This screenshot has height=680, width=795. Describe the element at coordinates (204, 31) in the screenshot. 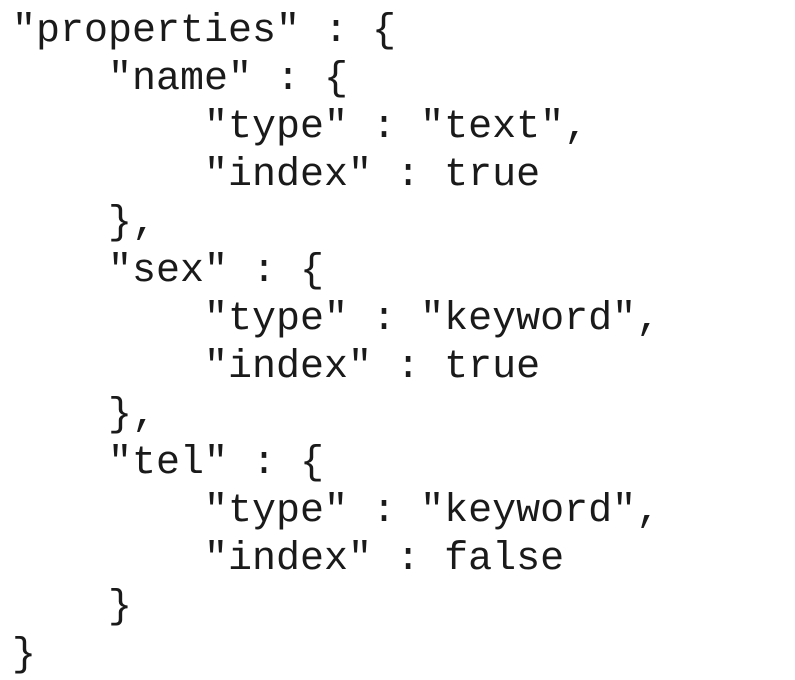

I see `code-line: "properties" : {` at that location.